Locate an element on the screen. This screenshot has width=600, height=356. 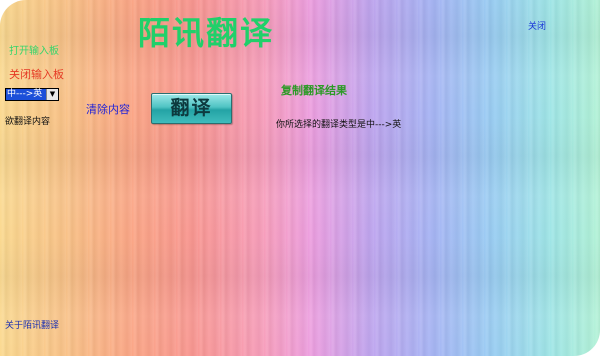
language-direction-select: 中--->英 ▼ is located at coordinates (32, 94).